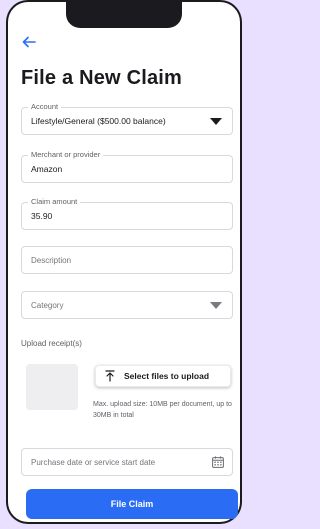  I want to click on file-claim-button: File Claim, so click(132, 504).